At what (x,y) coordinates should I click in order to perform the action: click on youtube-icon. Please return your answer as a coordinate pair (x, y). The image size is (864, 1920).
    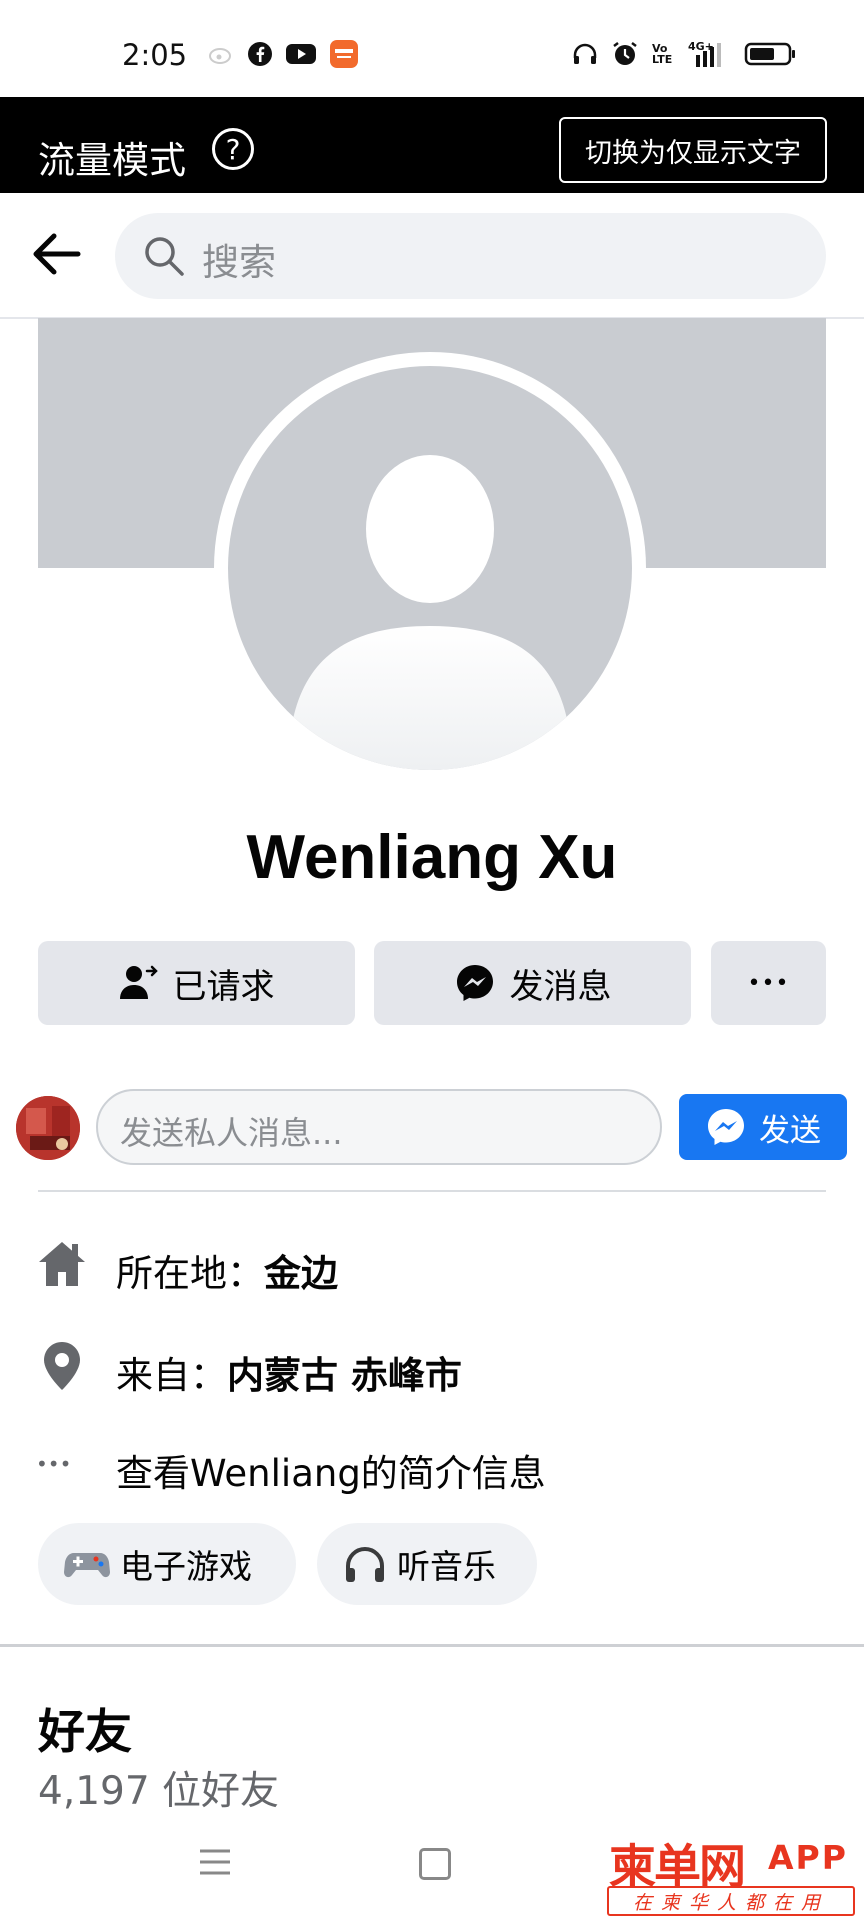
    Looking at the image, I should click on (301, 54).